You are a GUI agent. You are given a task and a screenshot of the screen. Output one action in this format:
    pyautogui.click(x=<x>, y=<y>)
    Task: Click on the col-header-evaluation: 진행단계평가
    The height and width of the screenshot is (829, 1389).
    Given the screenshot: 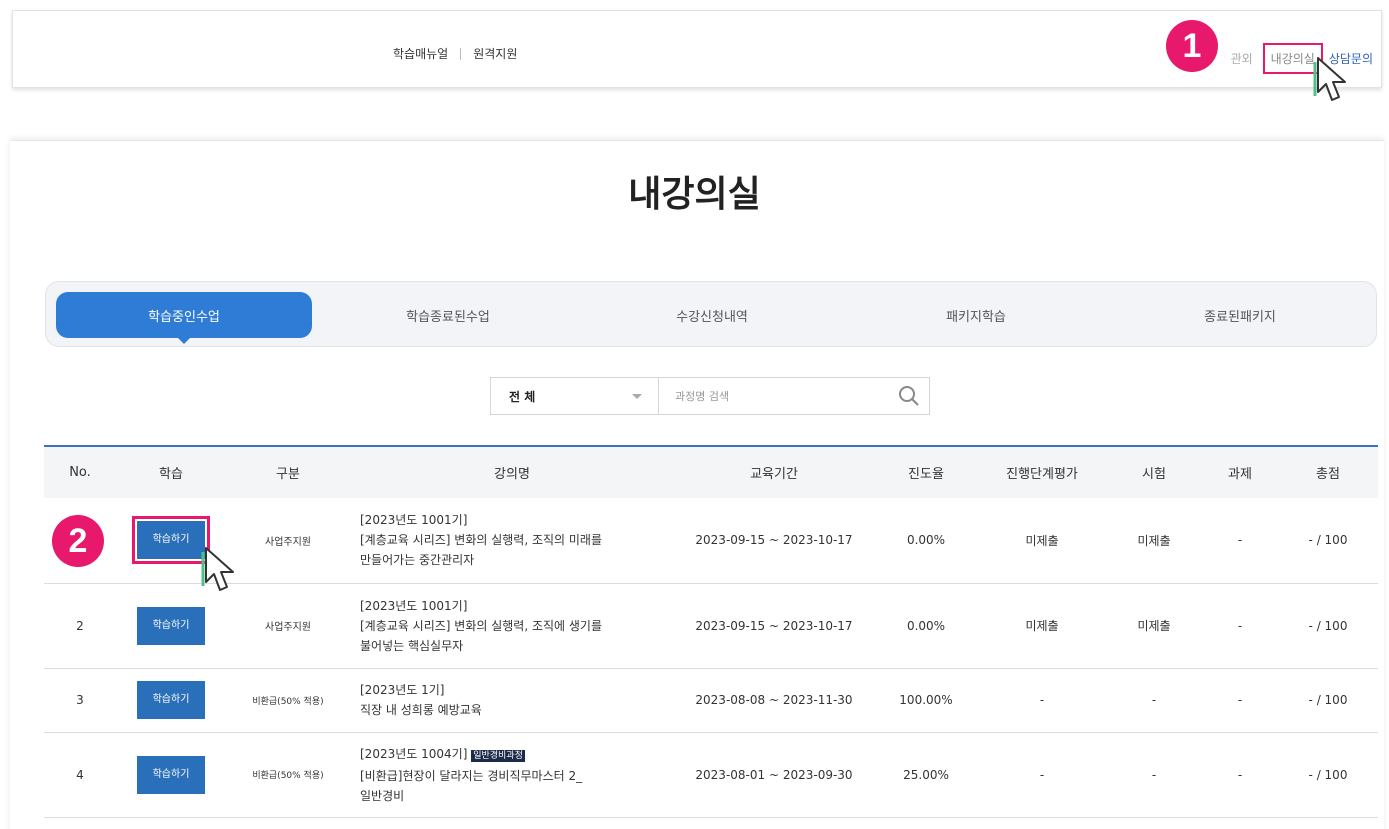 What is the action you would take?
    pyautogui.click(x=1042, y=474)
    